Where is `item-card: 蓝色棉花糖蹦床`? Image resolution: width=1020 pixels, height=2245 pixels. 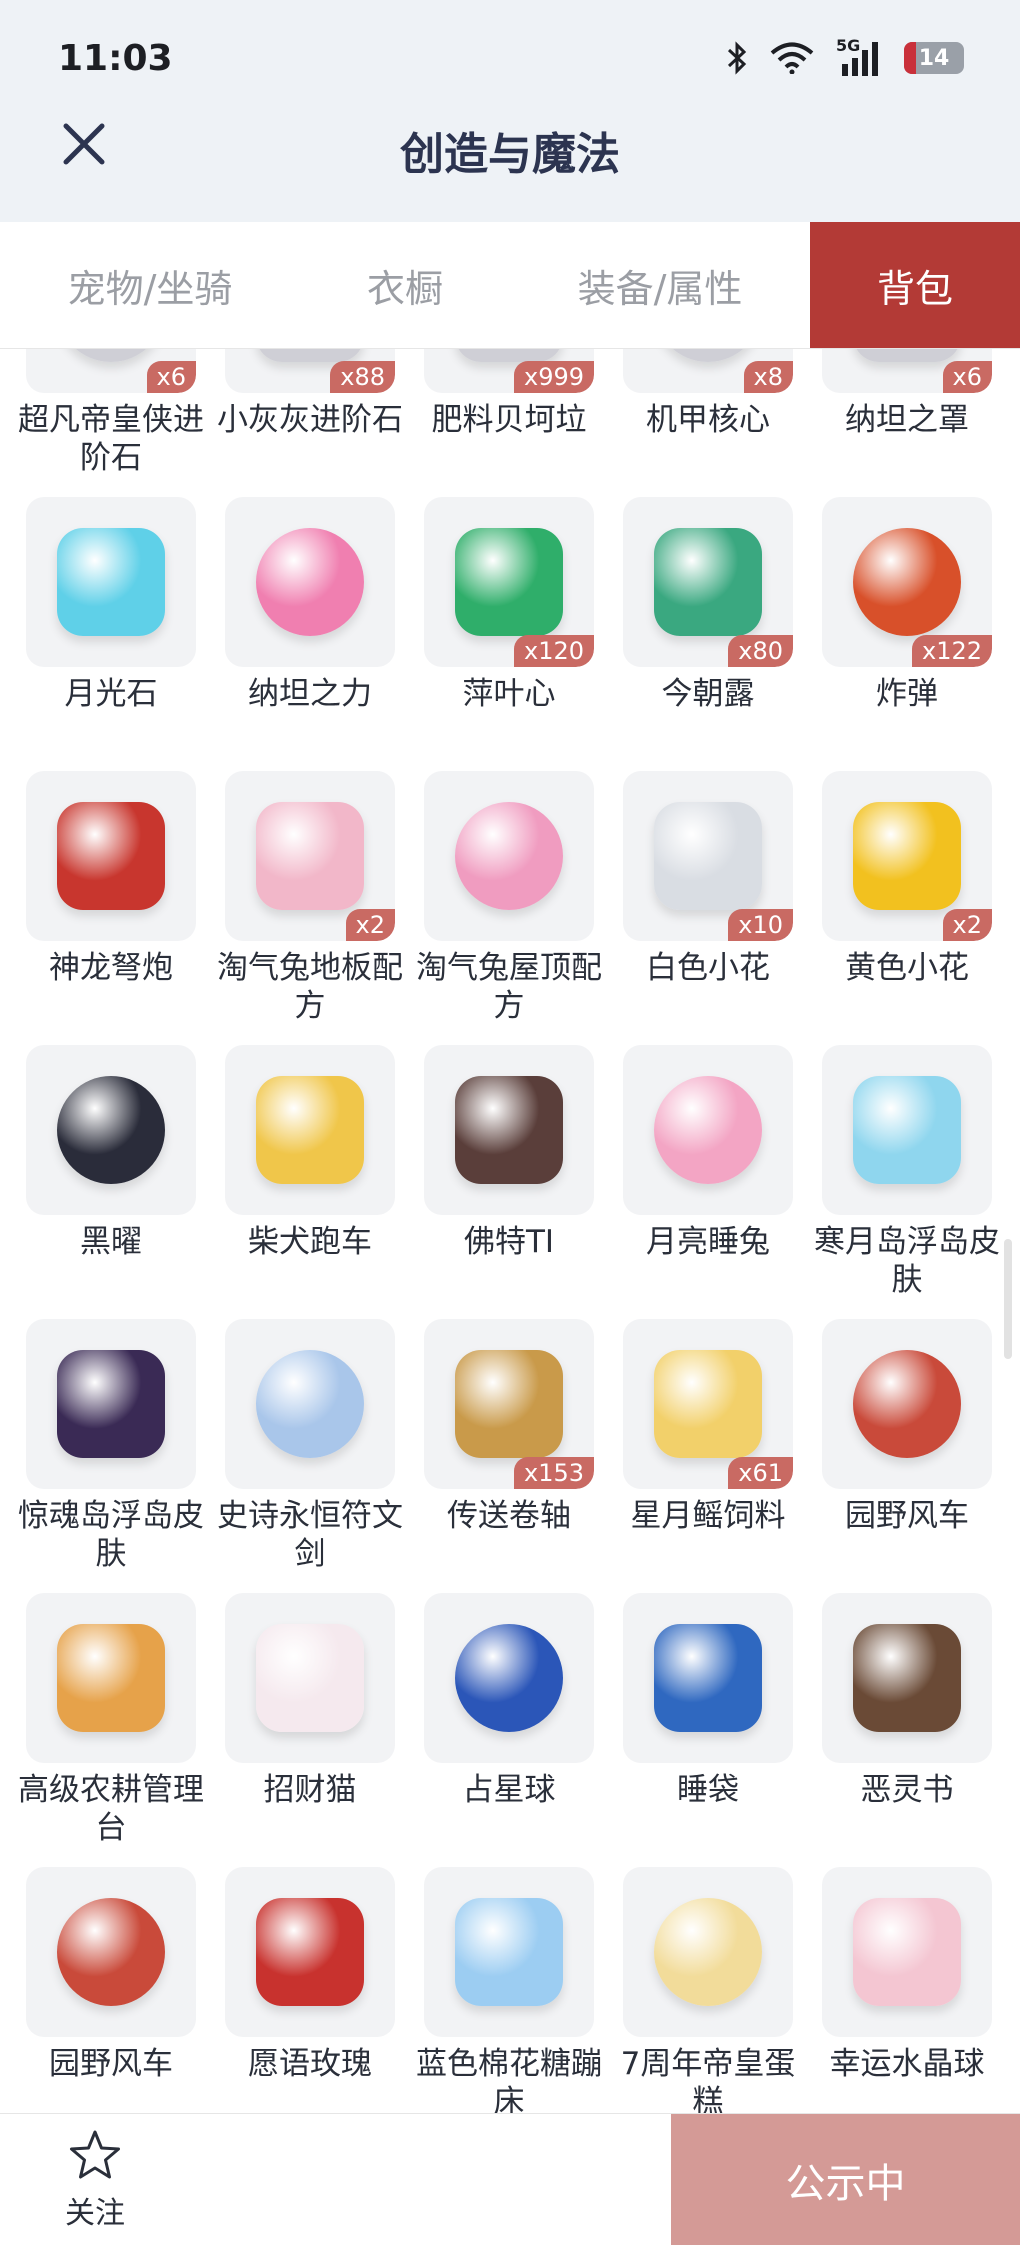 item-card: 蓝色棉花糖蹦床 is located at coordinates (509, 1990).